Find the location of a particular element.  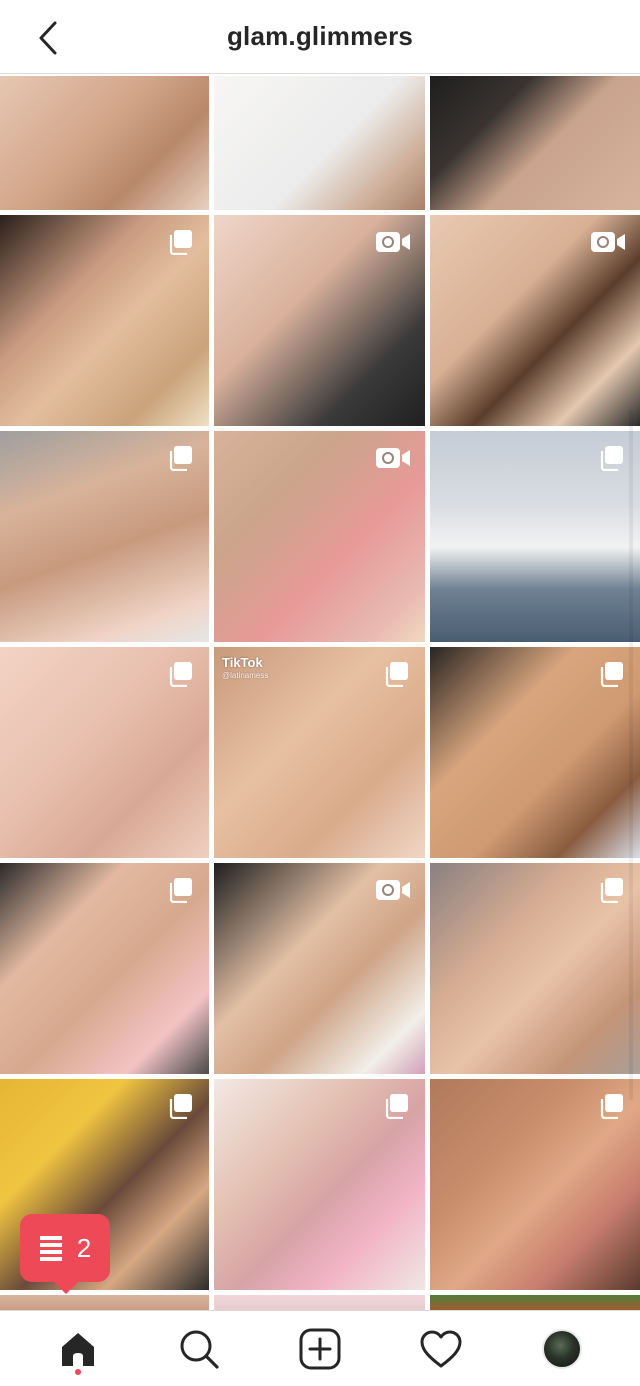

posts-stack-icon is located at coordinates (50, 1248).